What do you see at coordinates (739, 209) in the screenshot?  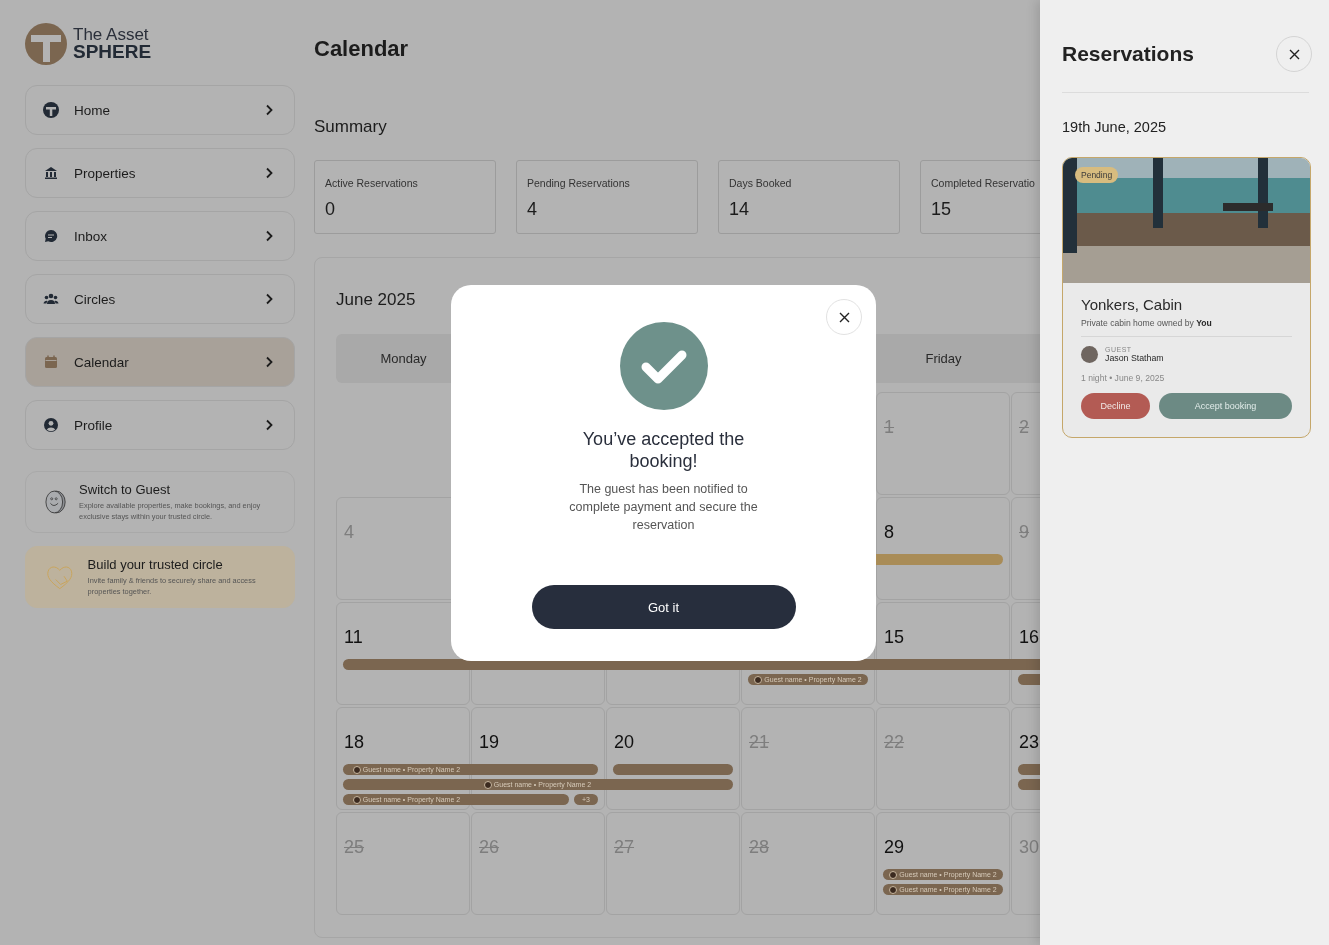 I see `stat-value: 14` at bounding box center [739, 209].